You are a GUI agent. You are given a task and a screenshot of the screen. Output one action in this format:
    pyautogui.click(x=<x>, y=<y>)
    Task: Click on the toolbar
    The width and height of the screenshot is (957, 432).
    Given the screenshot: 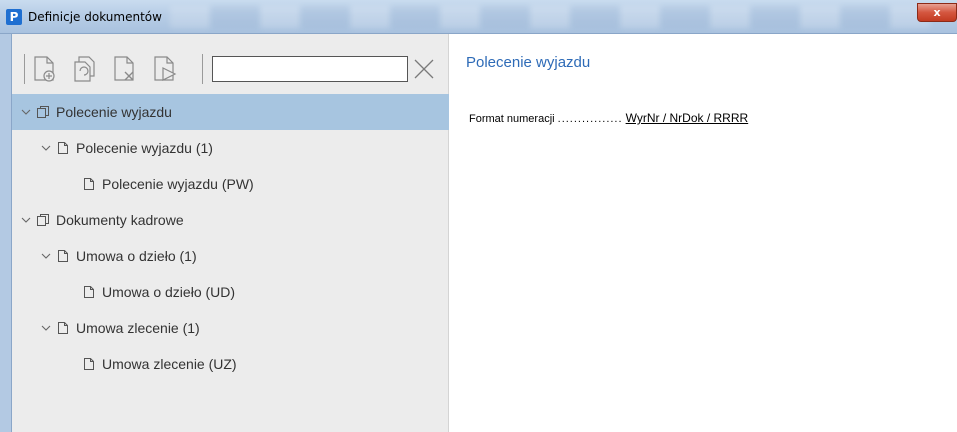 What is the action you would take?
    pyautogui.click(x=230, y=62)
    